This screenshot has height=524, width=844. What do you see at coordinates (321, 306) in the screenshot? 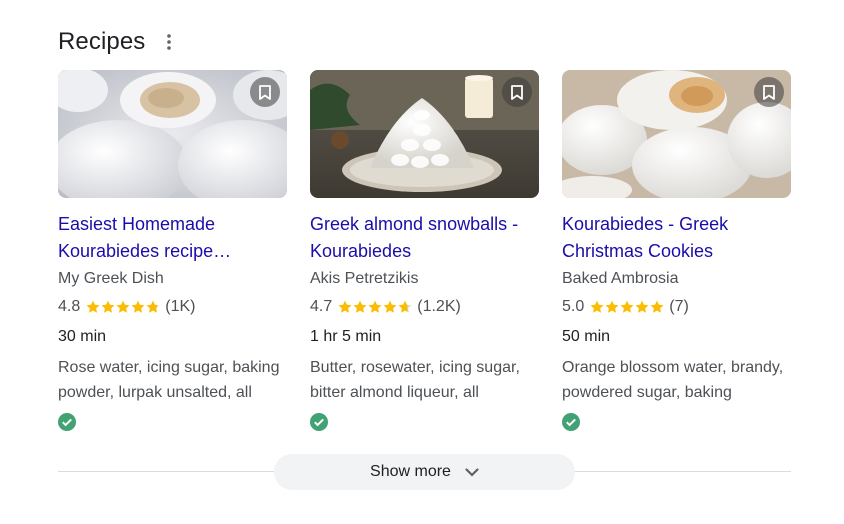
I see `rating-value: 4.7` at bounding box center [321, 306].